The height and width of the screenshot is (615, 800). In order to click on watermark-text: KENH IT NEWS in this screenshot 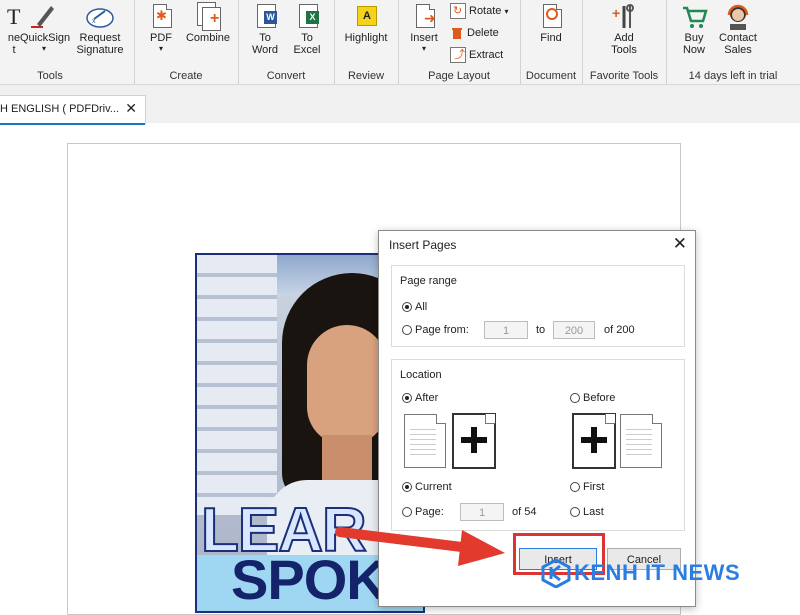, I will do `click(657, 572)`.